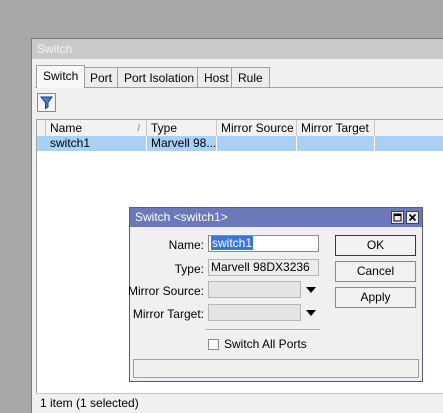 This screenshot has width=443, height=413. I want to click on name-field-value: switch1, so click(232, 243).